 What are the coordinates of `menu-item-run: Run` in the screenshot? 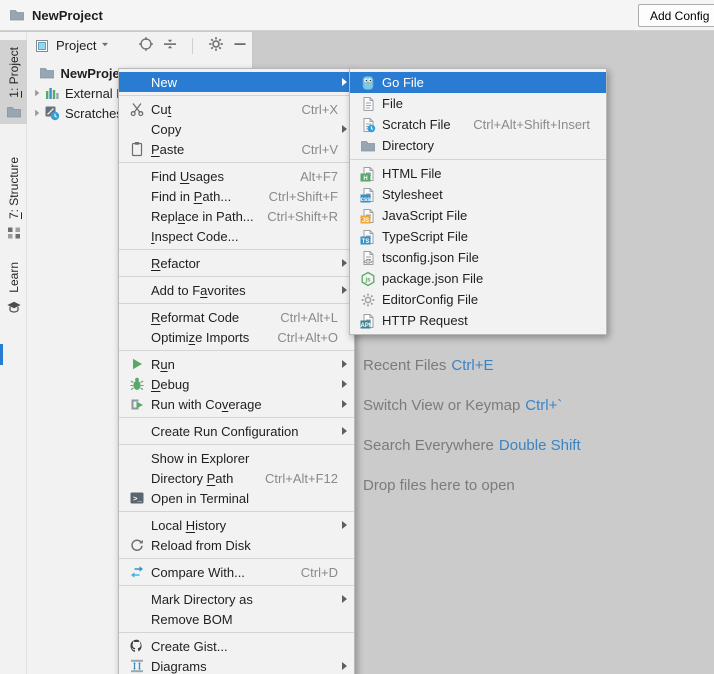 It's located at (236, 364).